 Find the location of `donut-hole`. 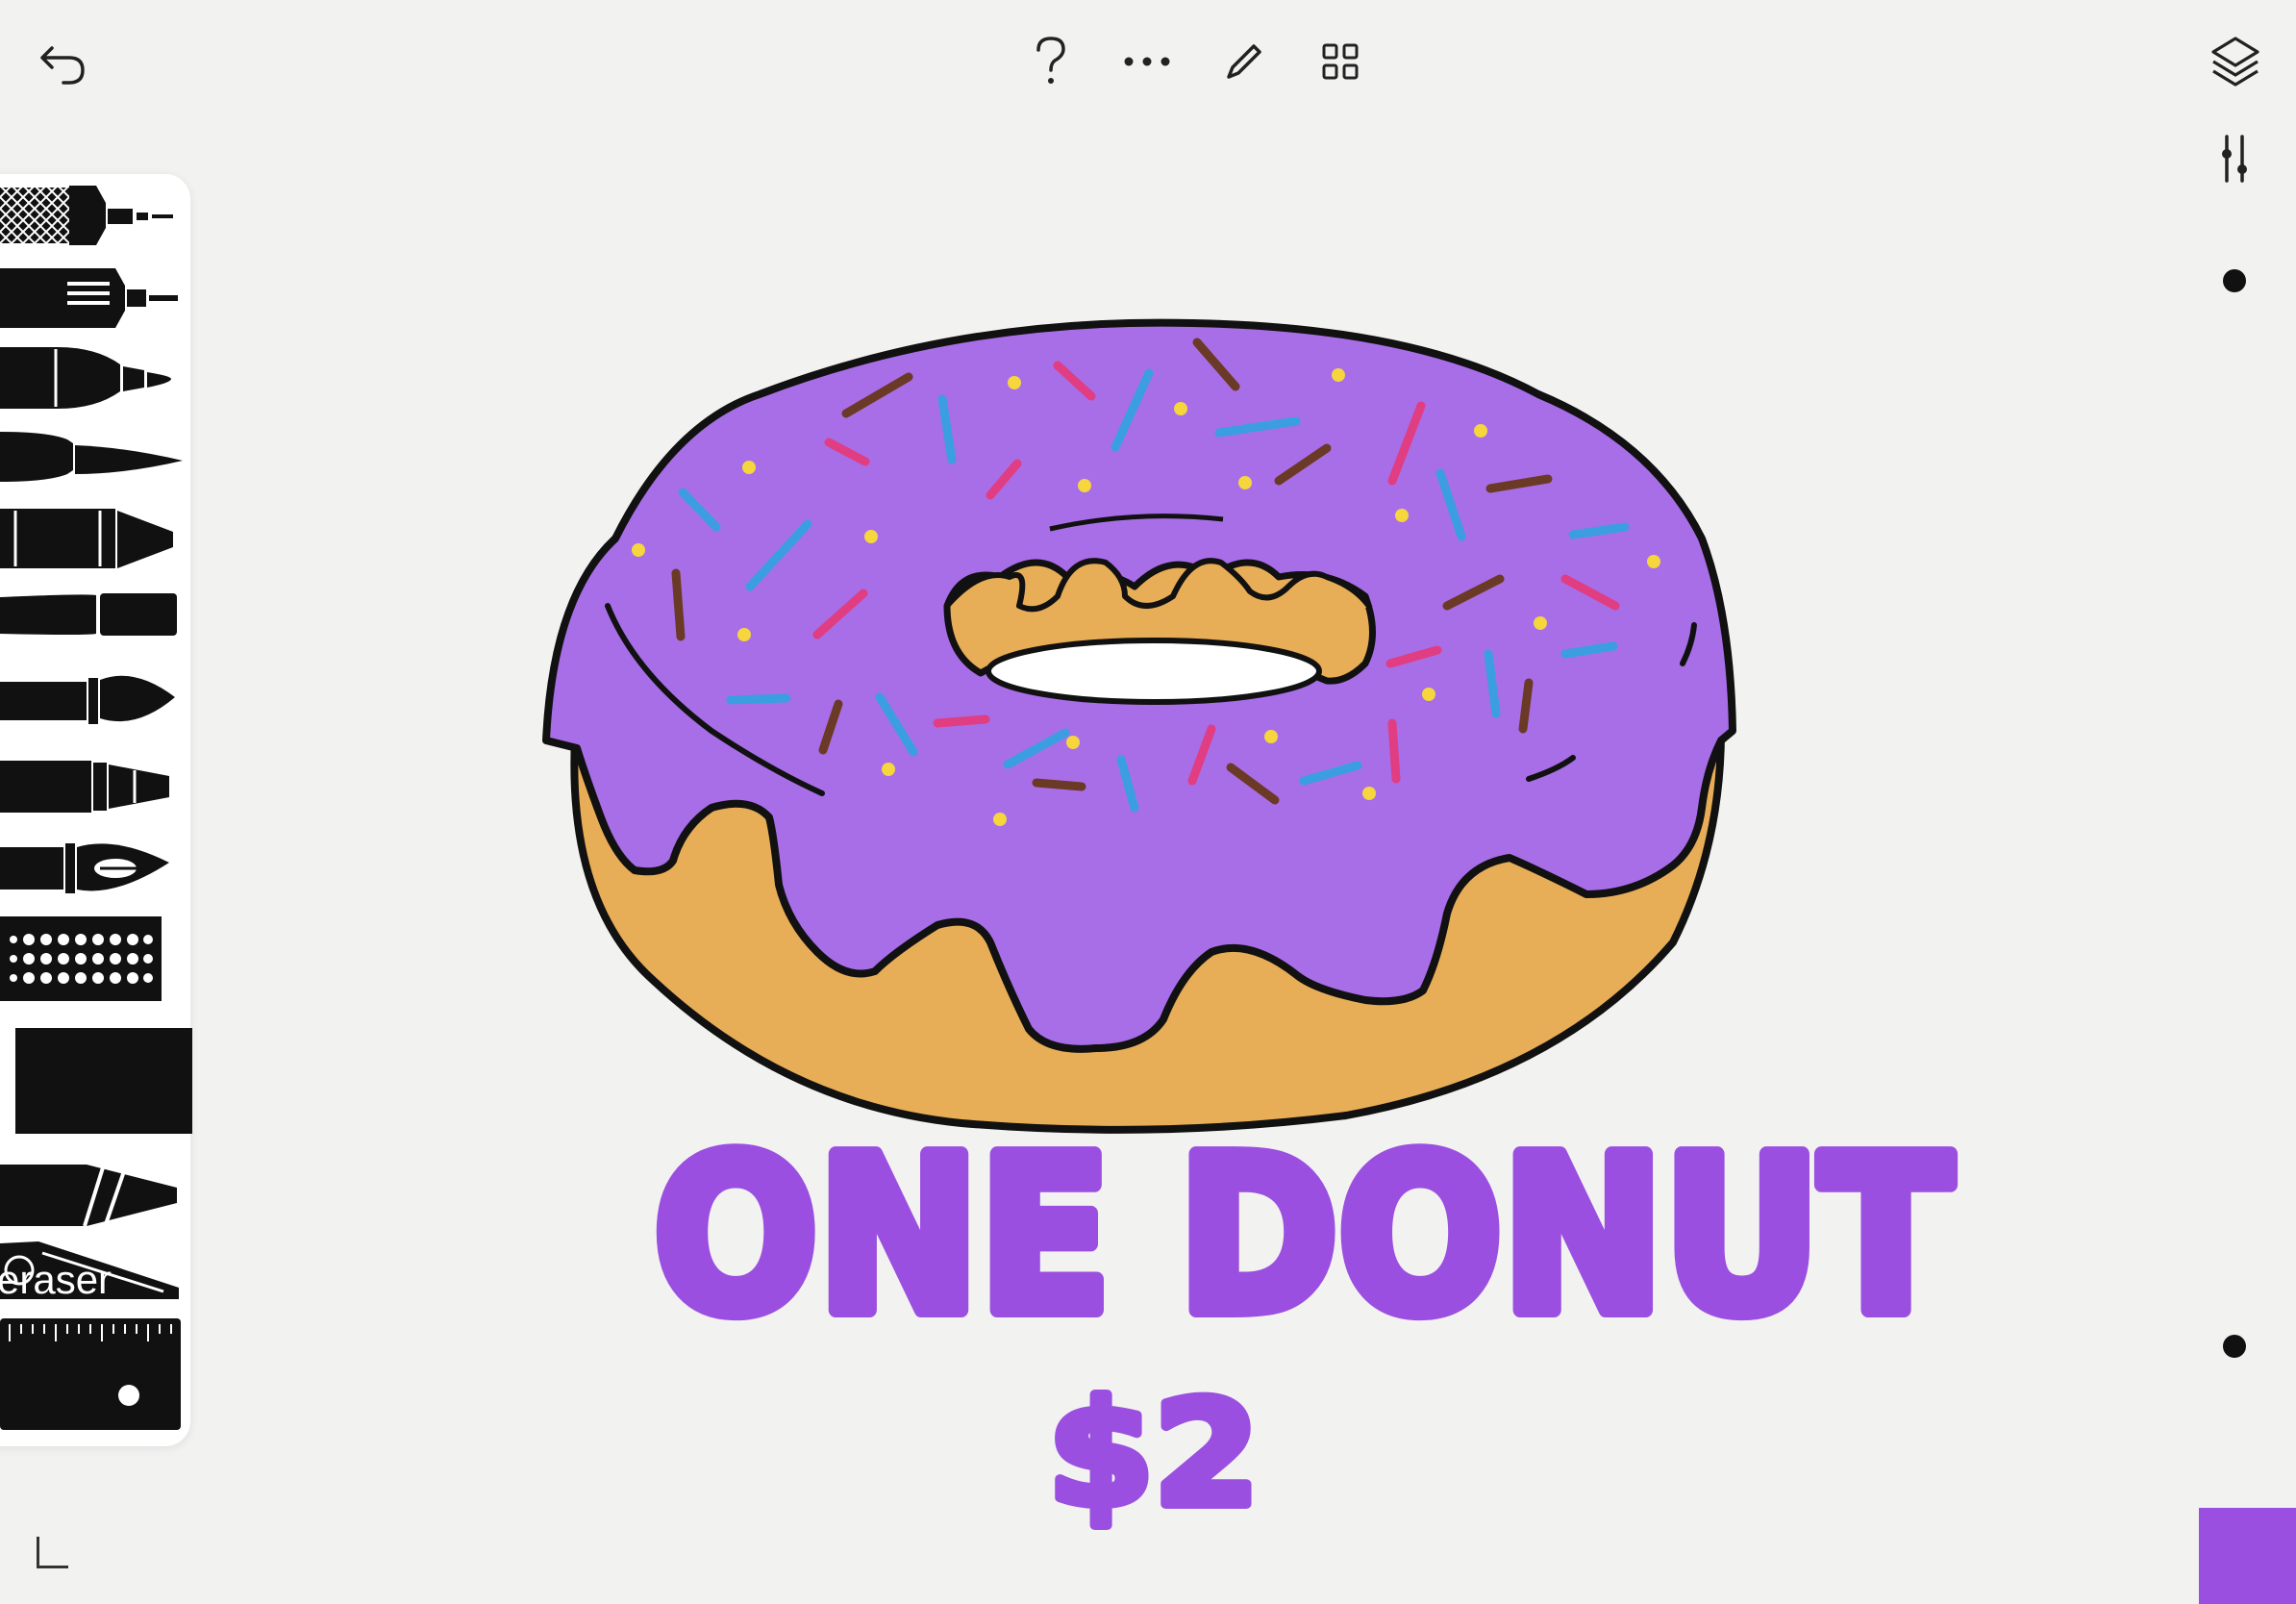

donut-hole is located at coordinates (1154, 671).